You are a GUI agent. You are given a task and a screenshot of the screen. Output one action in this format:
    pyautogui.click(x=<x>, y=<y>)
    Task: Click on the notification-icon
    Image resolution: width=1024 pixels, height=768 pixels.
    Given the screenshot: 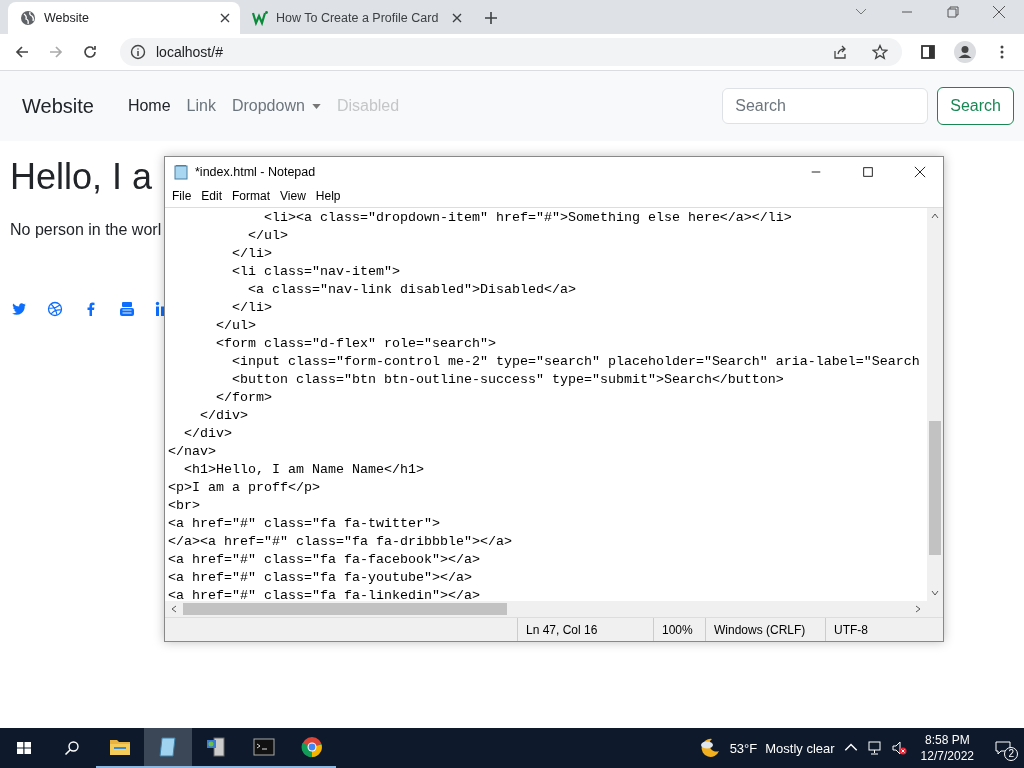 What is the action you would take?
    pyautogui.click(x=1003, y=748)
    